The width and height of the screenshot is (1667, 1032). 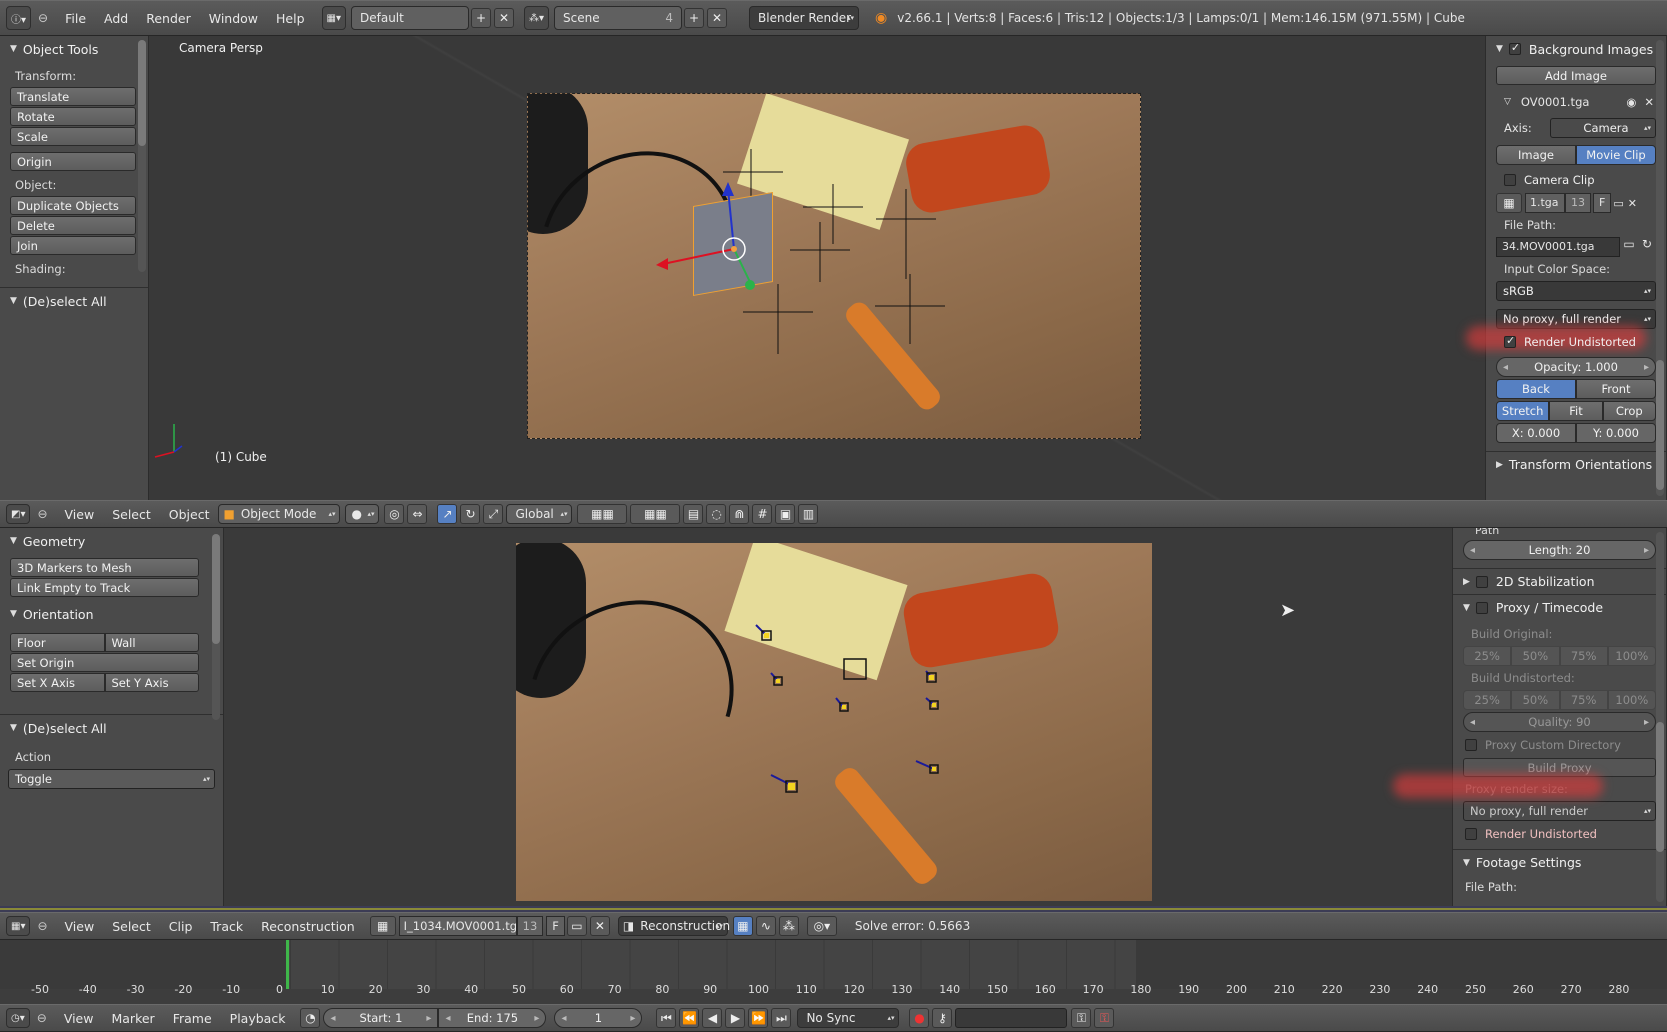 I want to click on keying-set-field, so click(x=1011, y=1018).